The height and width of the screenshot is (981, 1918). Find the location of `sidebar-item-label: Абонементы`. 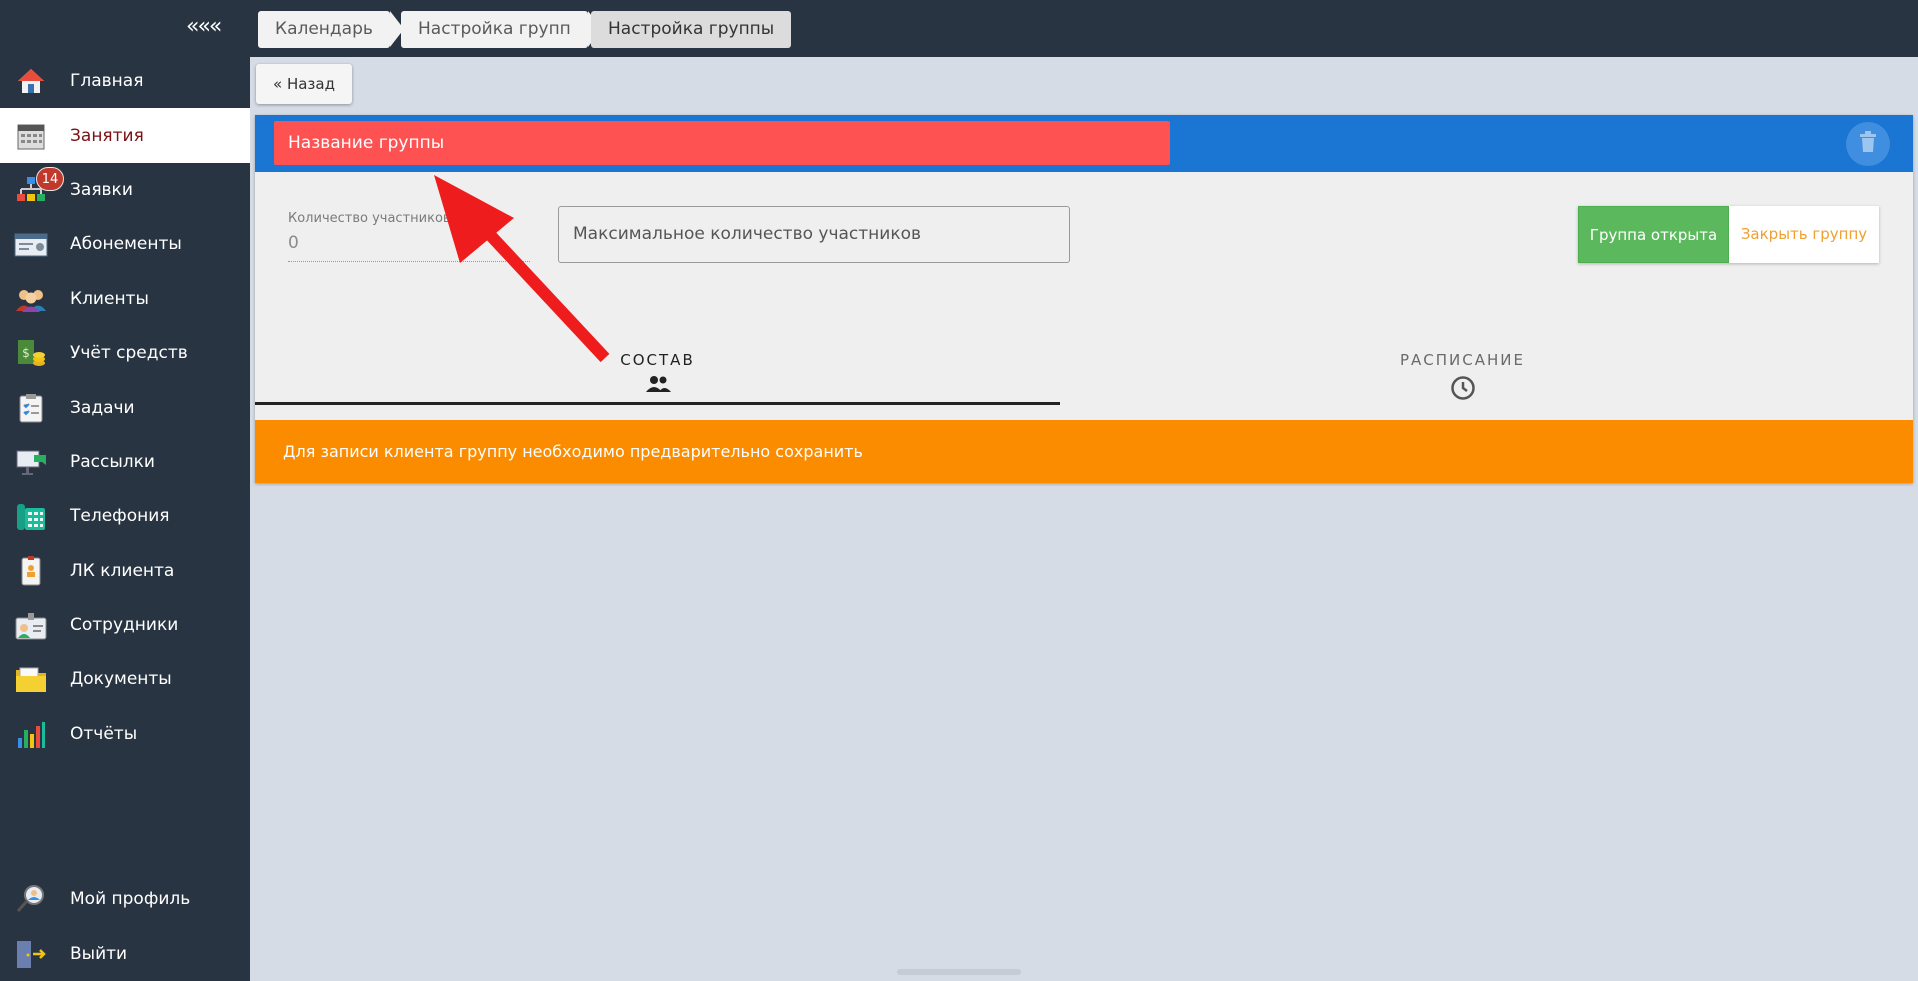

sidebar-item-label: Абонементы is located at coordinates (126, 244).